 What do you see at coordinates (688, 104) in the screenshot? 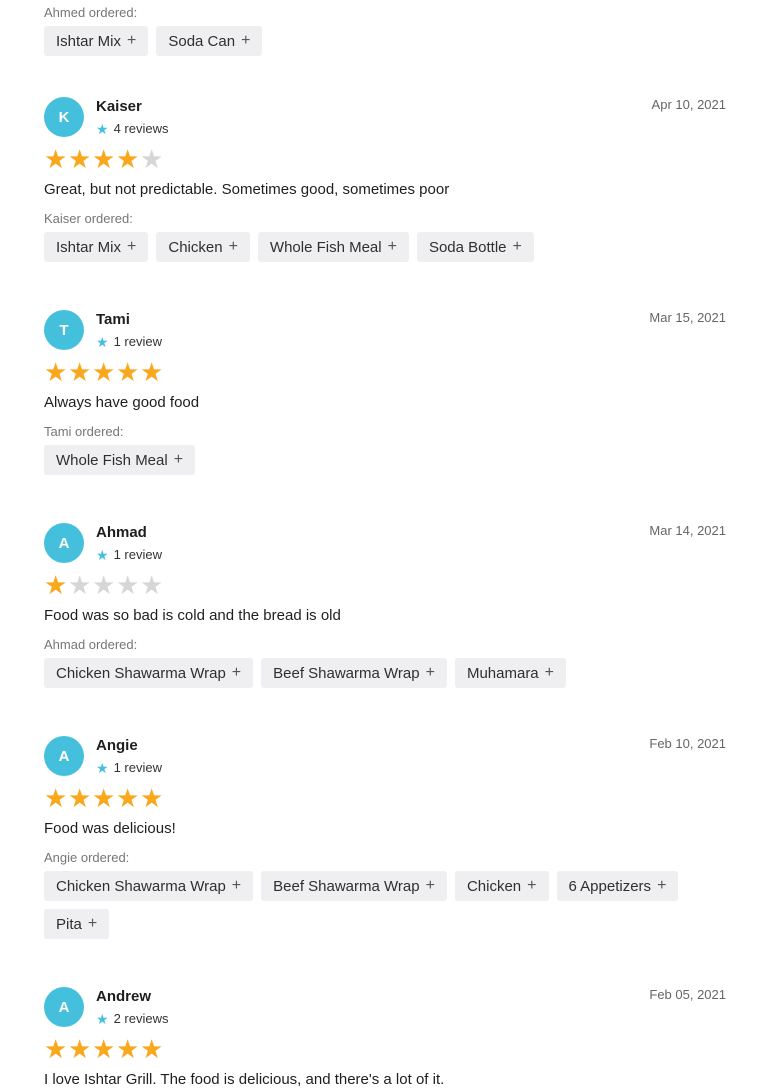
I see `review-date: Apr 10, 2021` at bounding box center [688, 104].